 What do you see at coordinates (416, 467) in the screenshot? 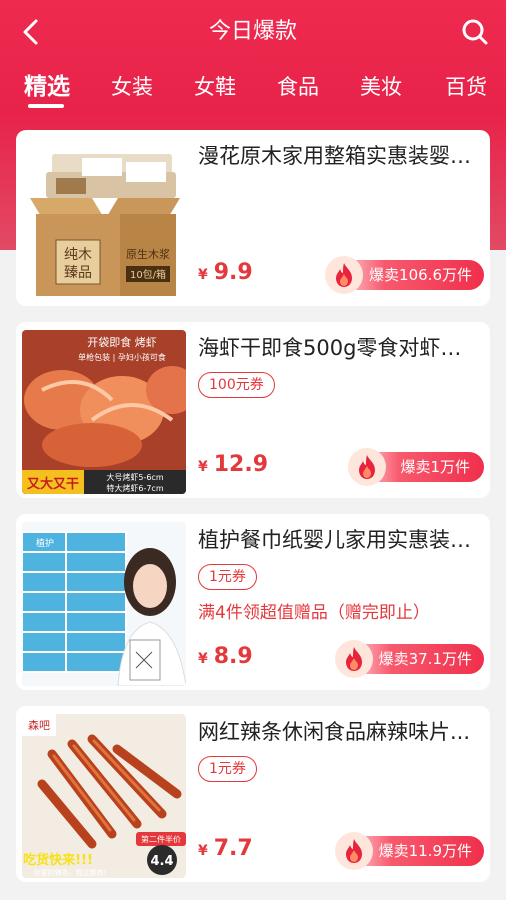
I see `sales-badge: 爆卖1万件` at bounding box center [416, 467].